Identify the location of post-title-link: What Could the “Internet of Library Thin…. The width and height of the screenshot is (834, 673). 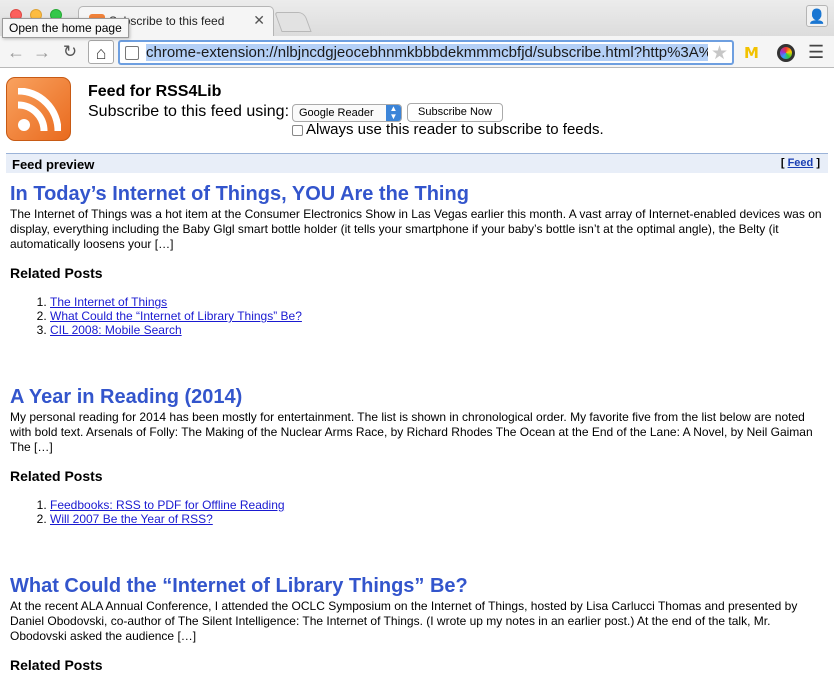
(418, 586).